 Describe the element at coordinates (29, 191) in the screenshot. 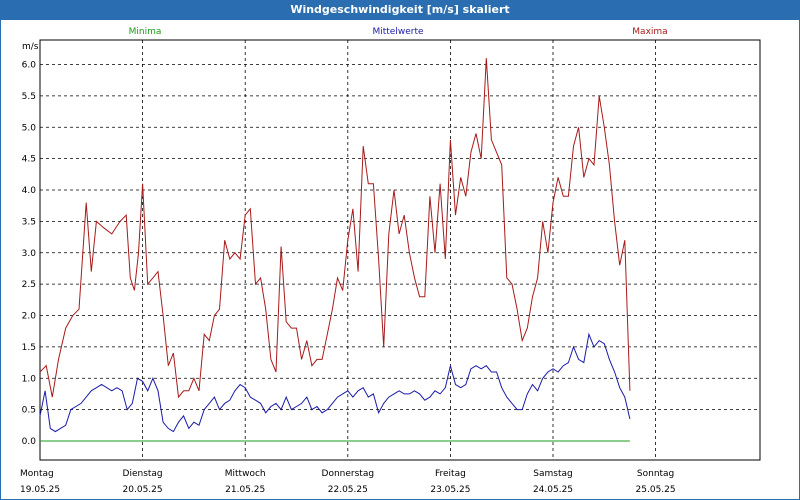

I see `y-tick-label: 4.0` at that location.